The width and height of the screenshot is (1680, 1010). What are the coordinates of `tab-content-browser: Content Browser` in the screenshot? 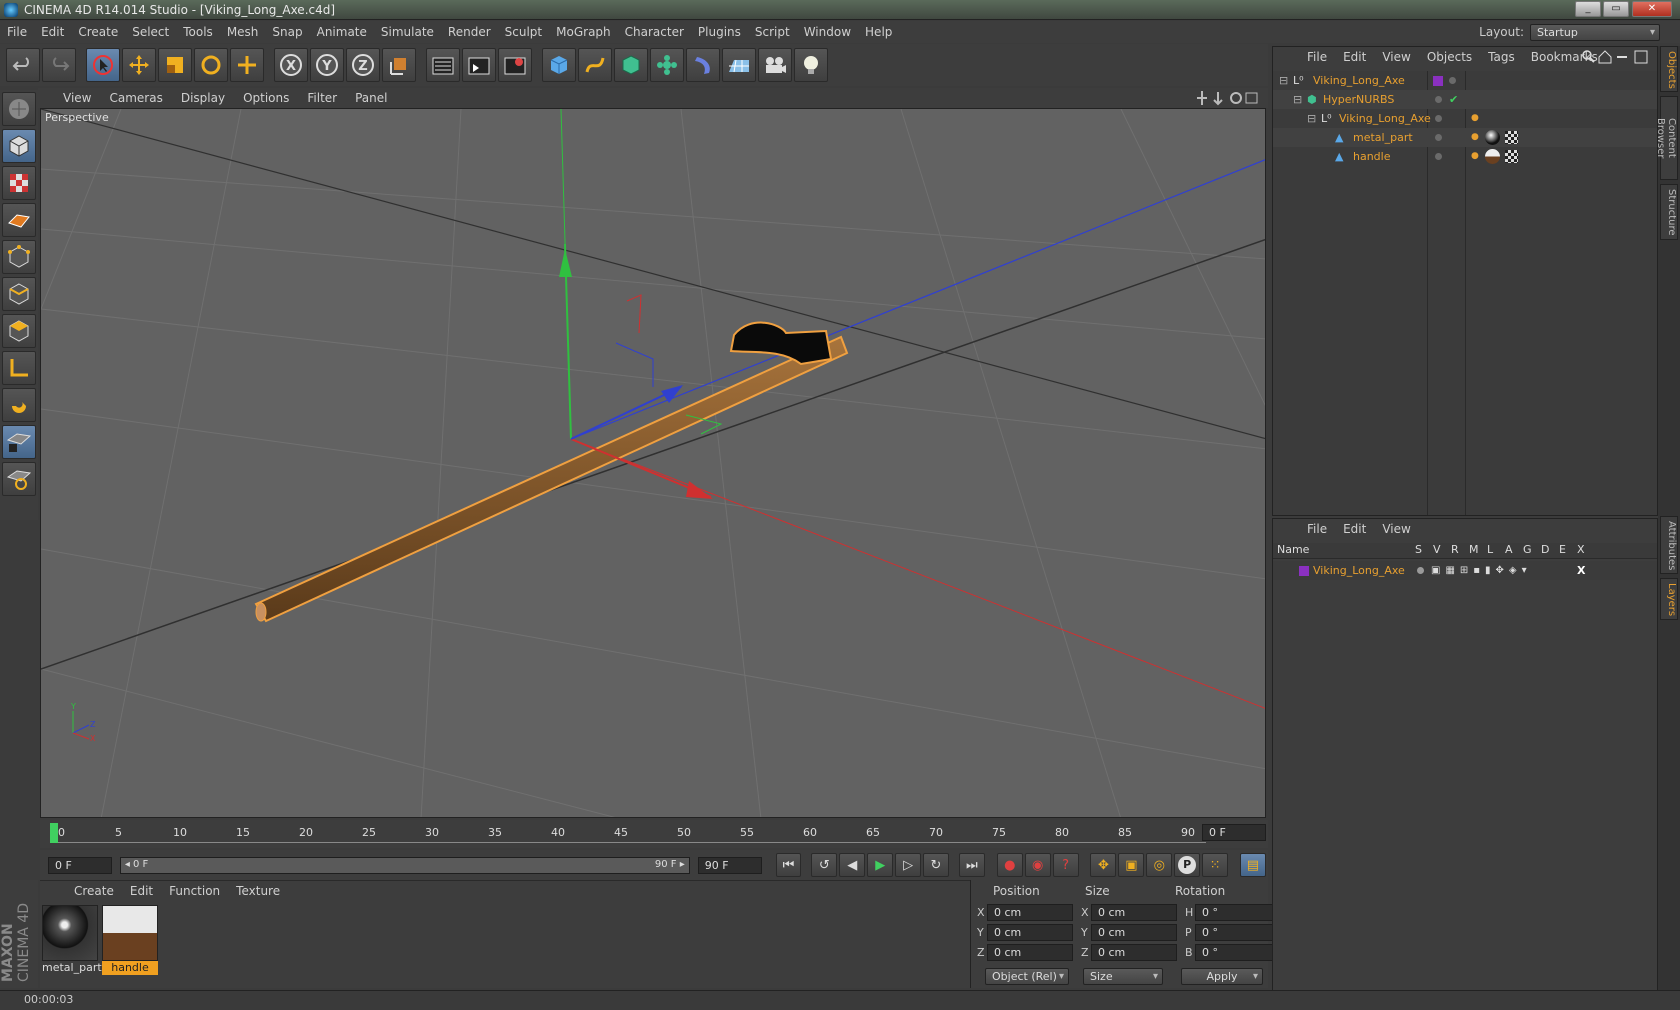 It's located at (1666, 138).